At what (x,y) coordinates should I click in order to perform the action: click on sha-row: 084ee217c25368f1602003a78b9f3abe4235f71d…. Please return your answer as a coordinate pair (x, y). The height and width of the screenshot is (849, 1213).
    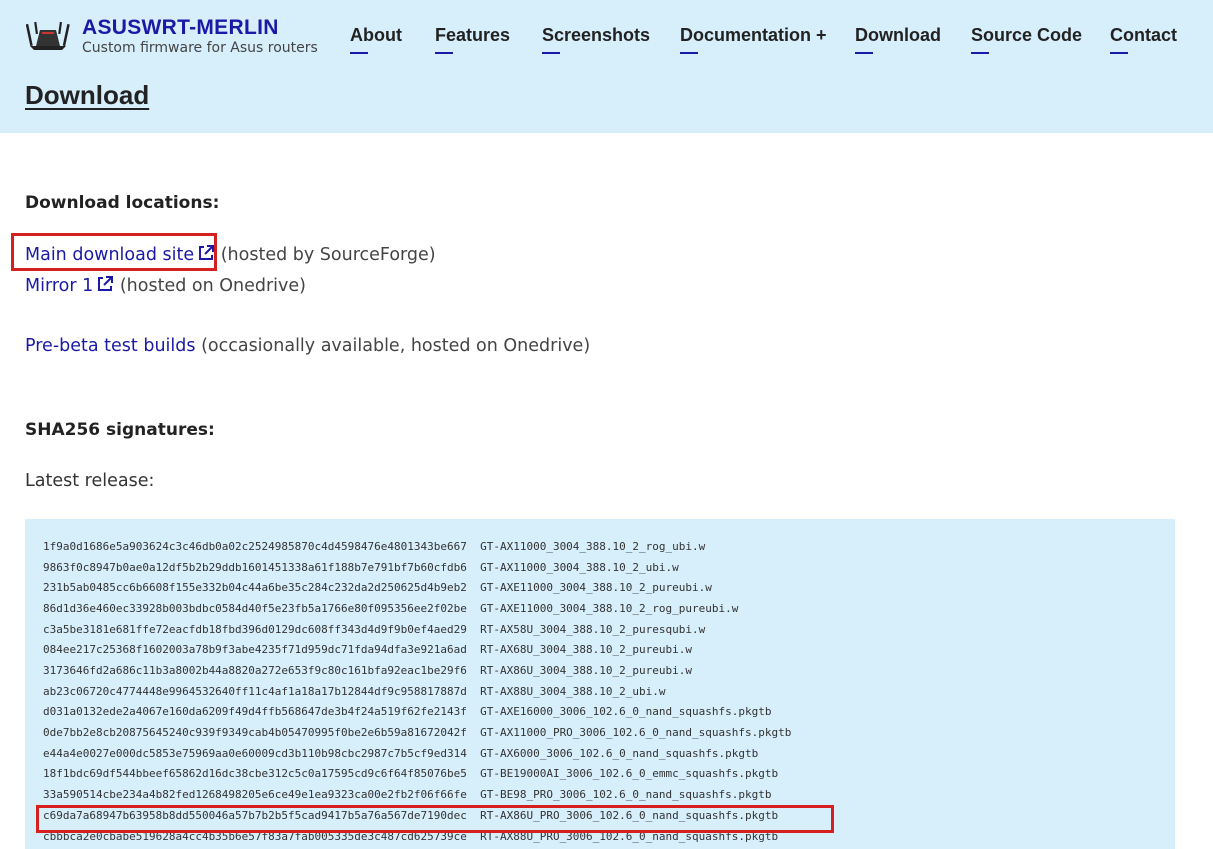
    Looking at the image, I should click on (367, 649).